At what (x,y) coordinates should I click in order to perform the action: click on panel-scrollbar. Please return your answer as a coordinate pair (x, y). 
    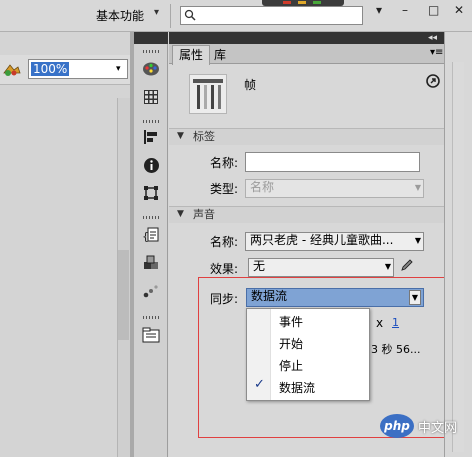
    Looking at the image, I should click on (458, 257).